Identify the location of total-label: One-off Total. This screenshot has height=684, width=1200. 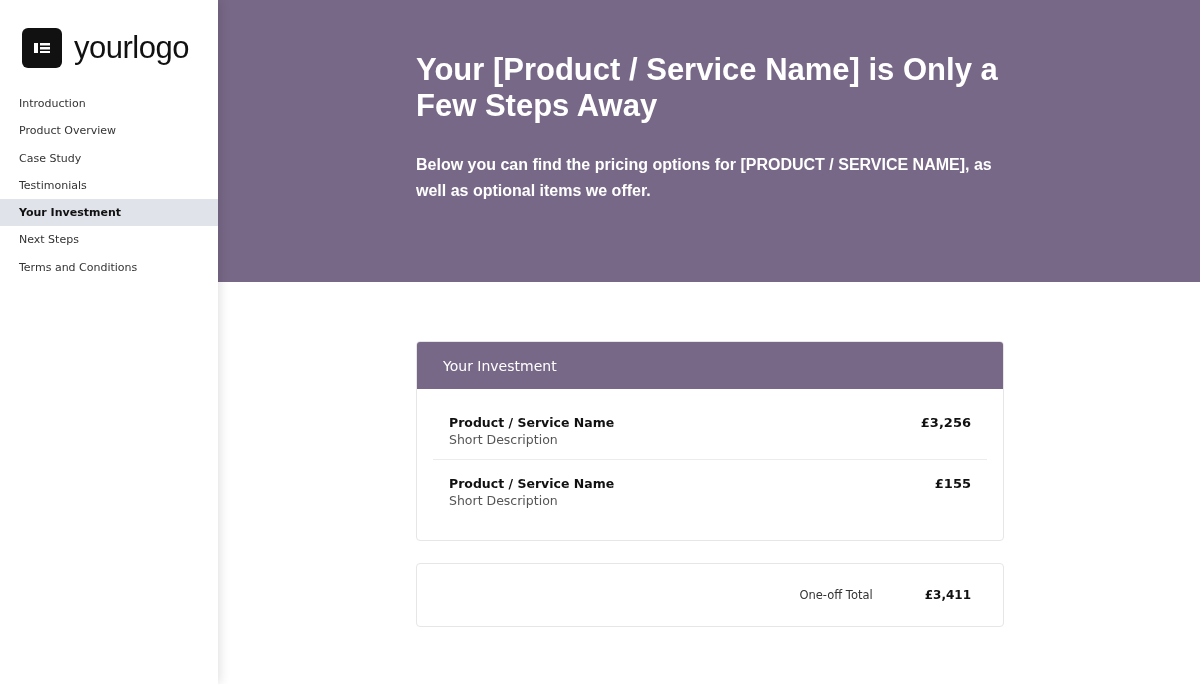
(836, 595).